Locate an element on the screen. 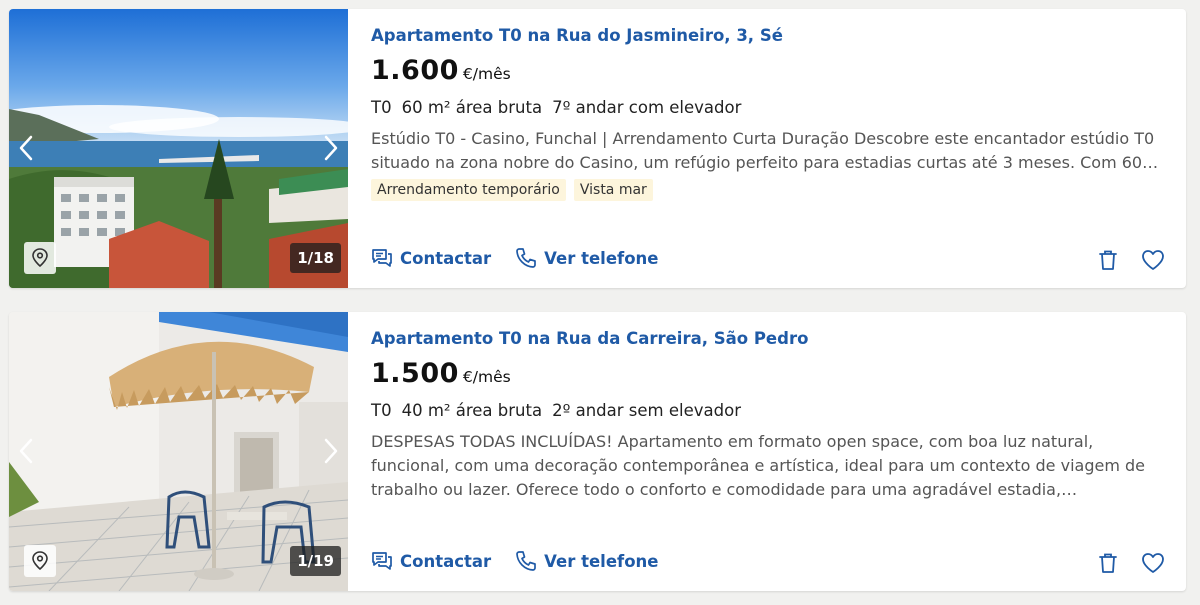 This screenshot has width=1200, height=605. tag-sea-view: Vista mar is located at coordinates (613, 190).